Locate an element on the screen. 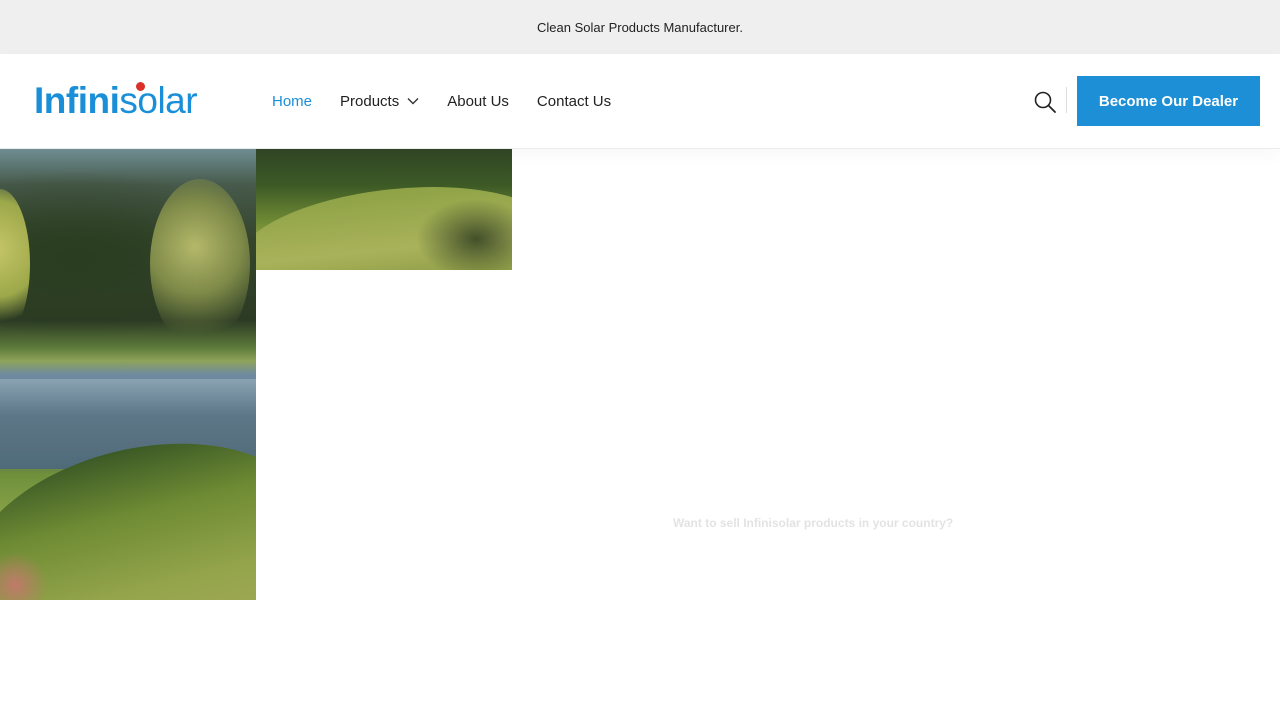  nav-home: Home is located at coordinates (292, 101).